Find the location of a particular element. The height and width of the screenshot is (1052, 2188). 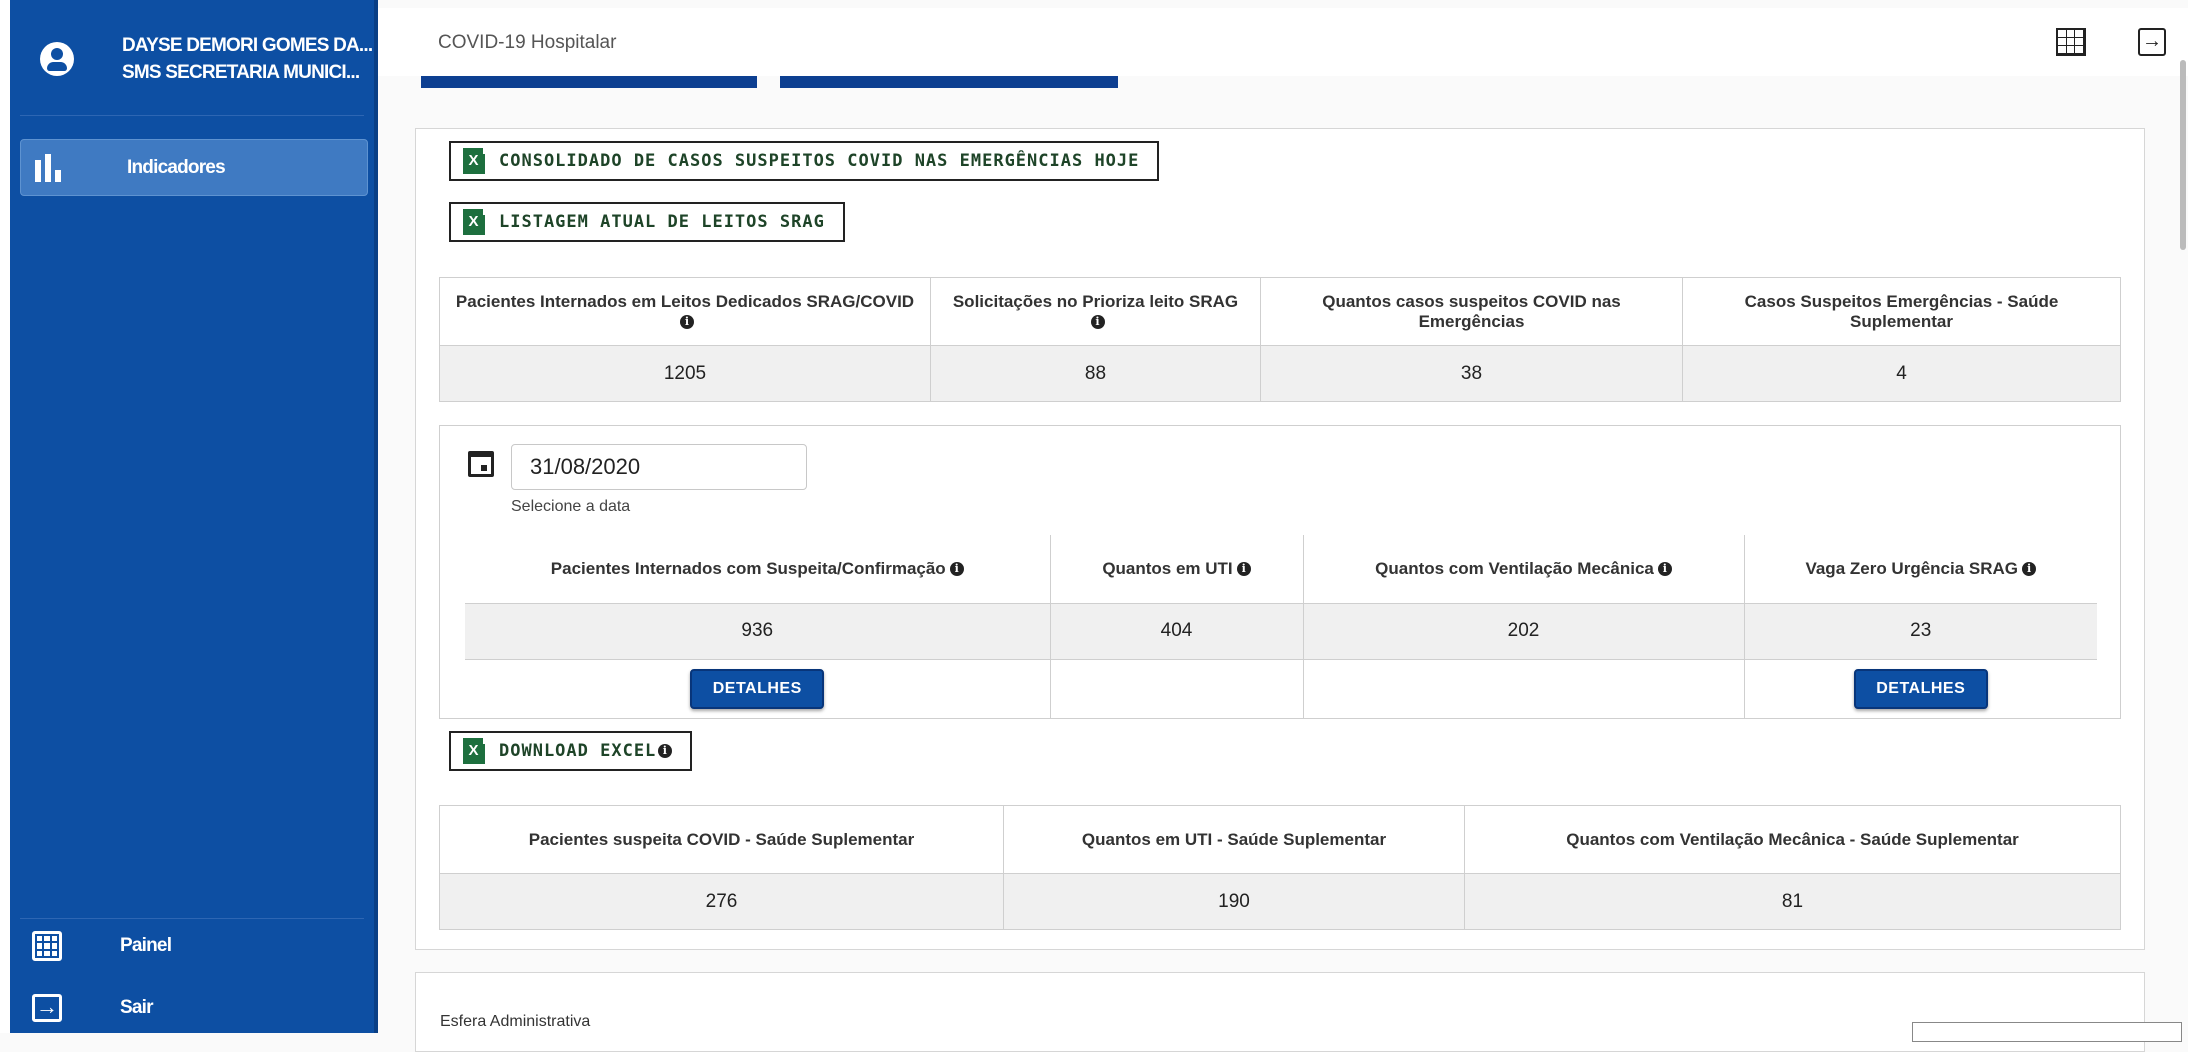

bar-chart-icon is located at coordinates (51, 167).